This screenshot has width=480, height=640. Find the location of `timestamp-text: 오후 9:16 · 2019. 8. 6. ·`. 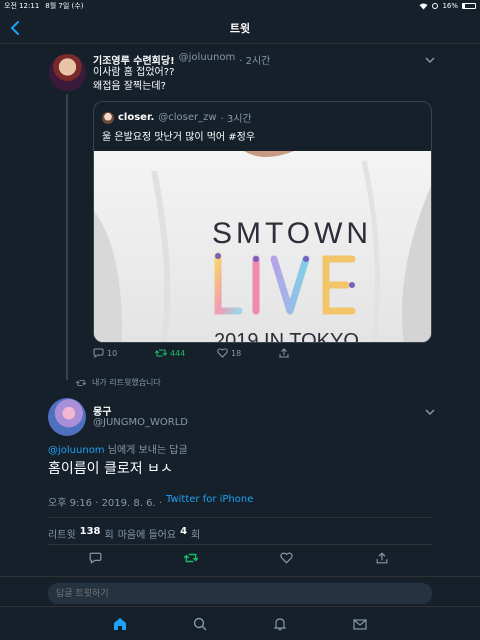

timestamp-text: 오후 9:16 · 2019. 8. 6. · is located at coordinates (105, 503).